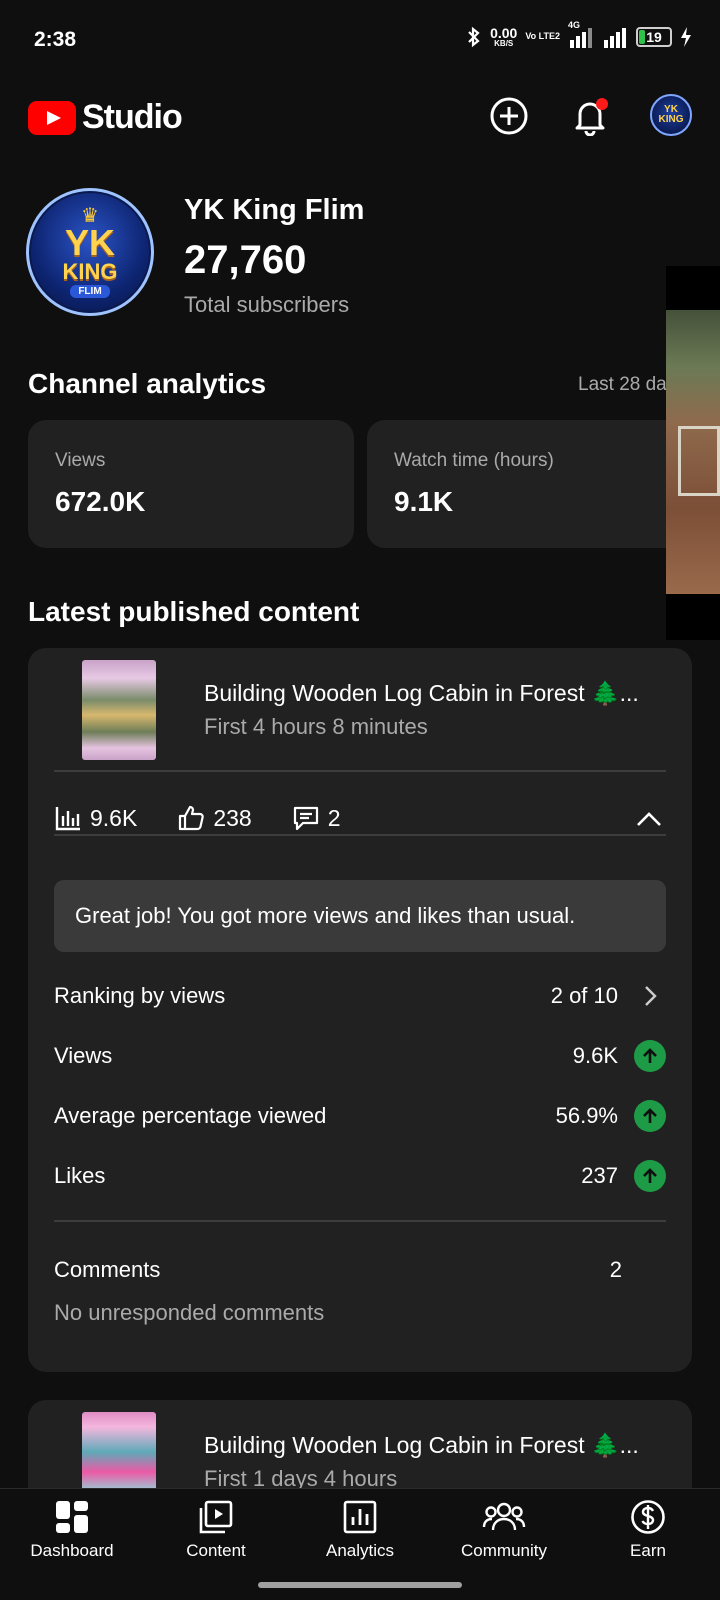  What do you see at coordinates (360, 818) in the screenshot?
I see `video-metrics-row: 9.6K 238 2` at bounding box center [360, 818].